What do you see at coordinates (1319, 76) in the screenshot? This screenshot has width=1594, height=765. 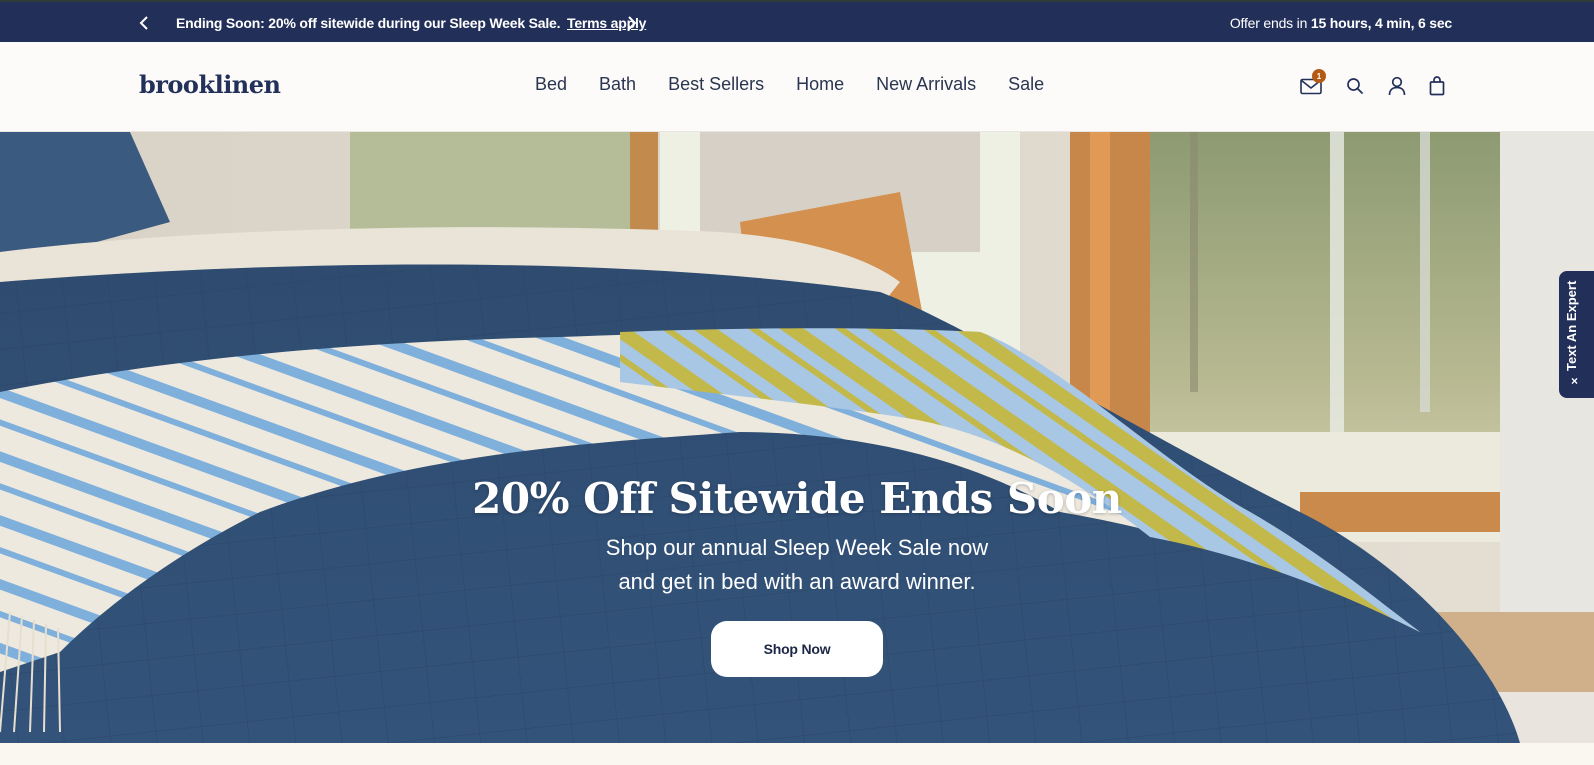 I see `mail-badge: 1` at bounding box center [1319, 76].